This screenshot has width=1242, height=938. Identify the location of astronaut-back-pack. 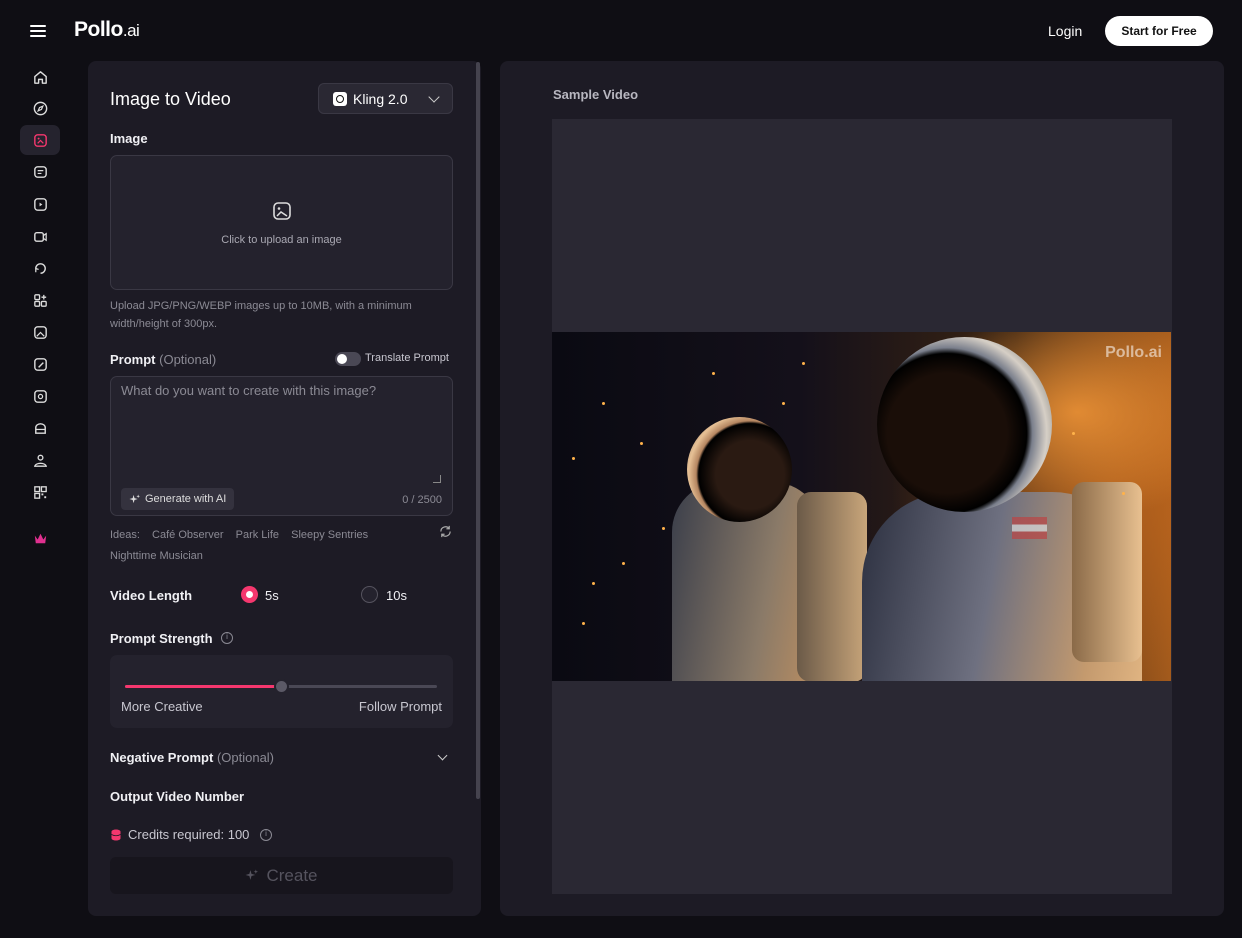
(832, 586).